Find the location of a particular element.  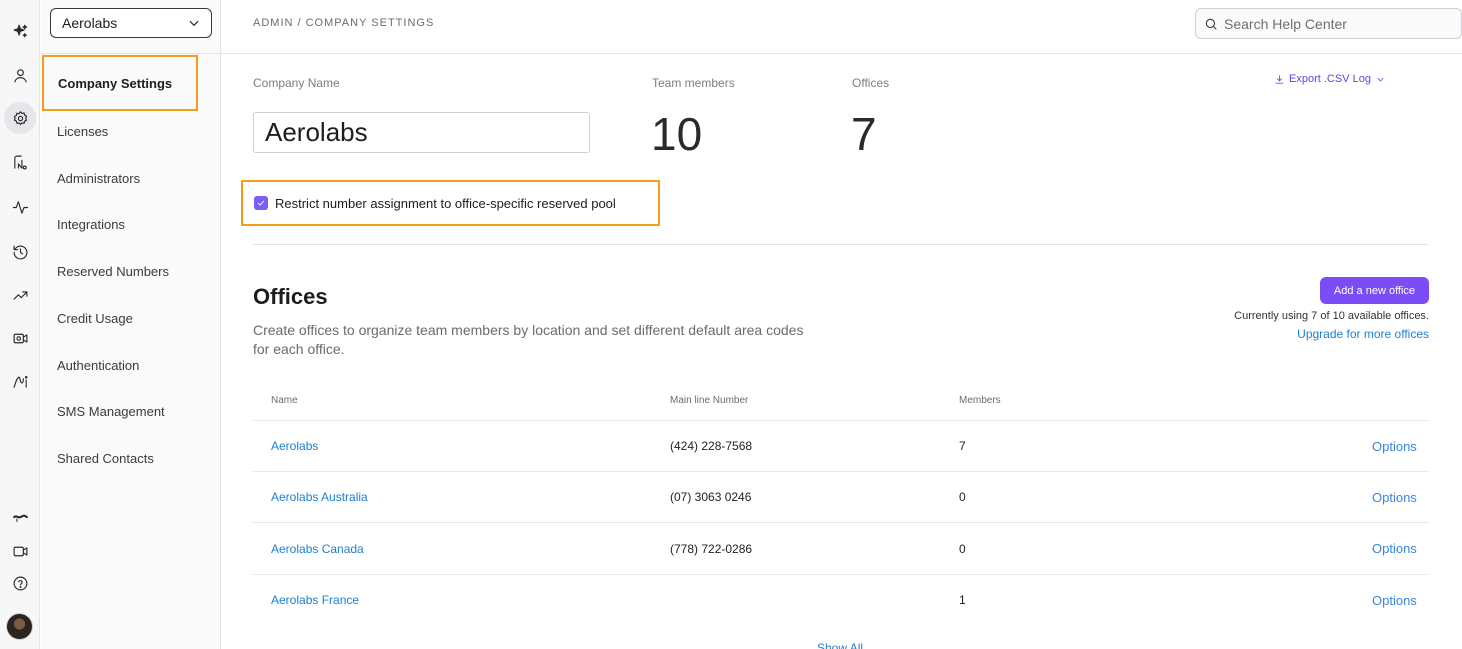

sparkle-icon is located at coordinates (20, 31).